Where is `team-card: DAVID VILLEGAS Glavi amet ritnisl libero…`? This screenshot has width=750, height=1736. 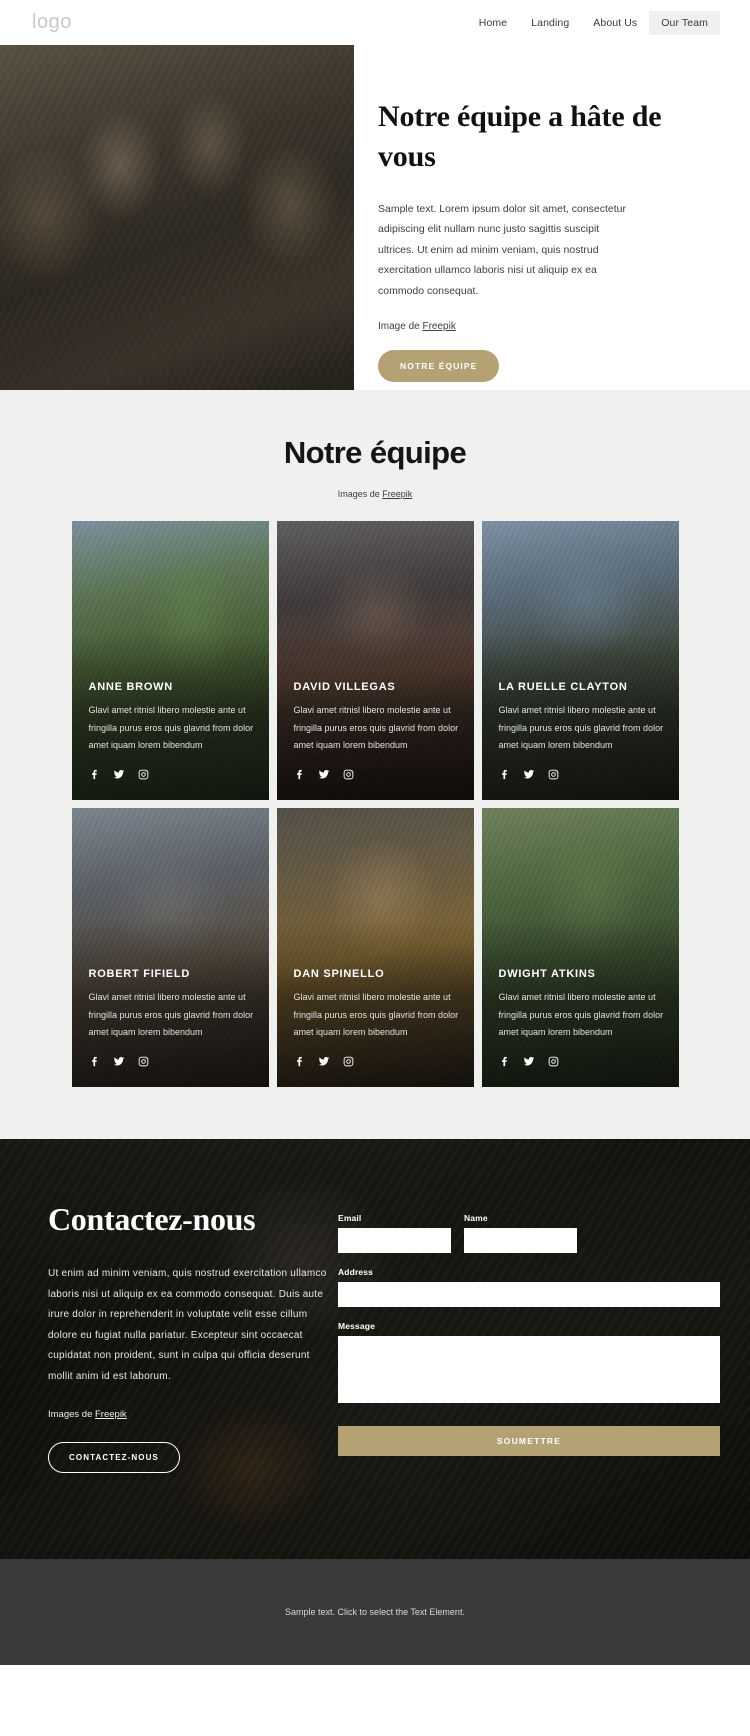
team-card: DAVID VILLEGAS Glavi amet ritnisl libero… is located at coordinates (375, 660).